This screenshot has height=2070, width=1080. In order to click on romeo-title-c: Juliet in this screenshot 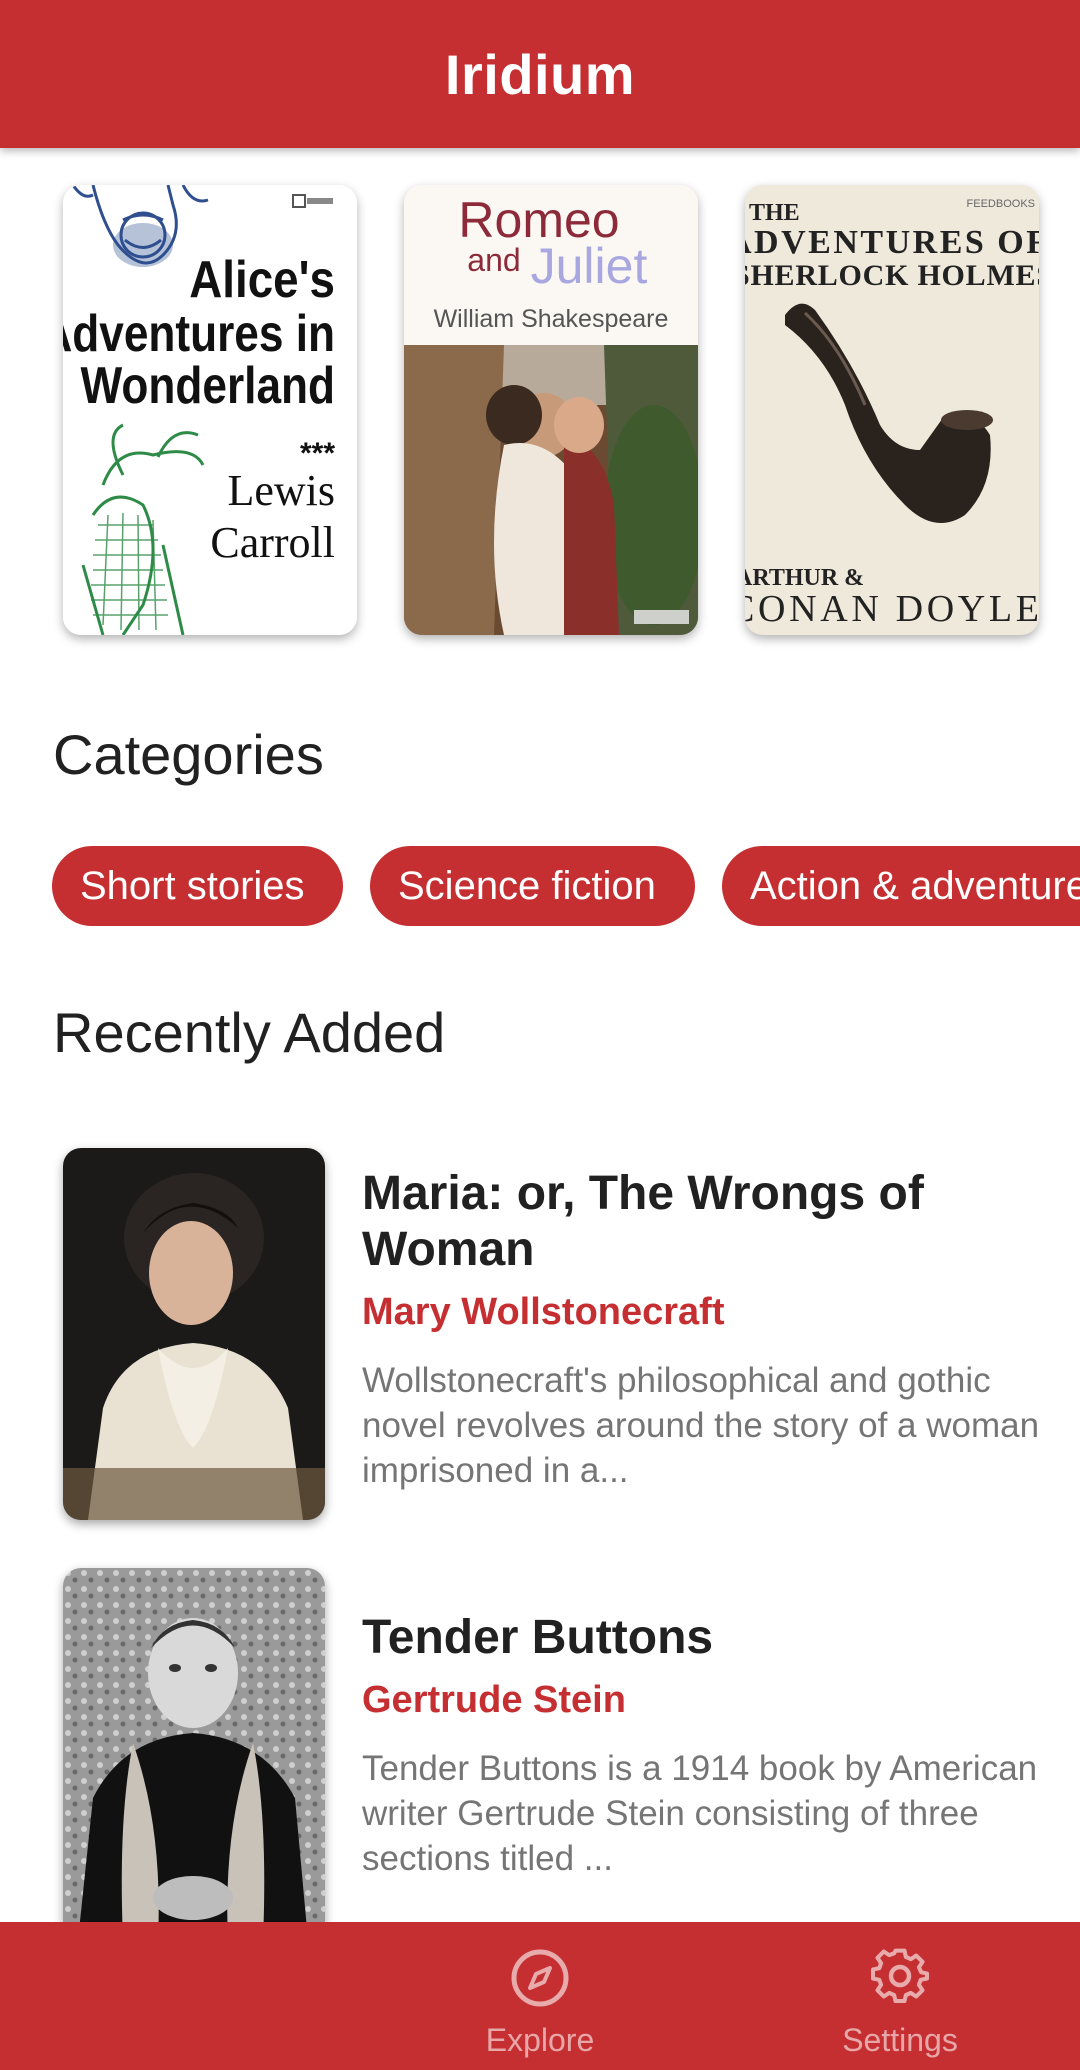, I will do `click(589, 266)`.